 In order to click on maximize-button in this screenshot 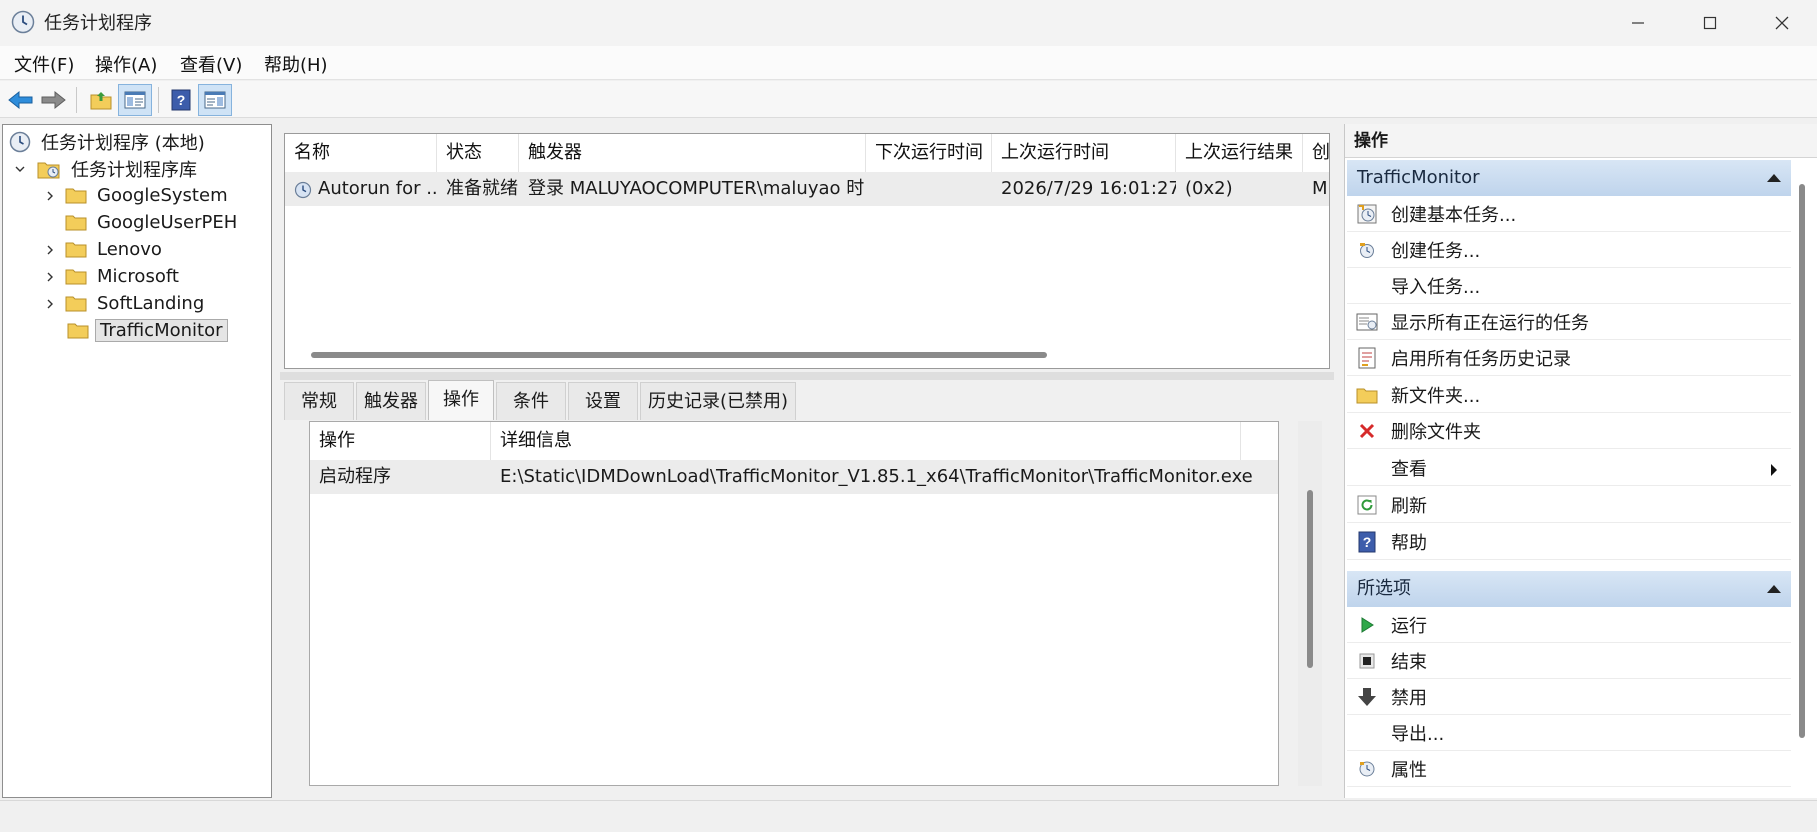, I will do `click(1710, 23)`.